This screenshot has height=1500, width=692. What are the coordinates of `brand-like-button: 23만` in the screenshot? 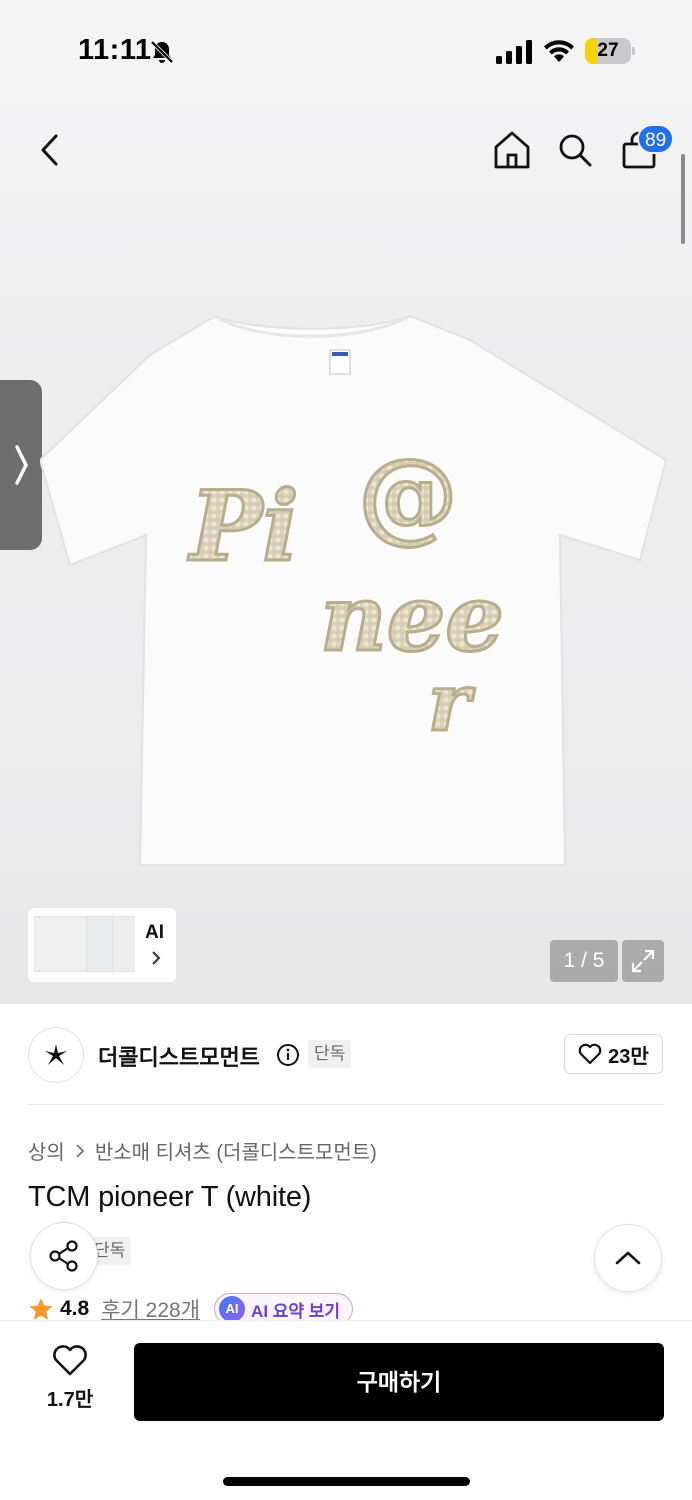 It's located at (613, 1054).